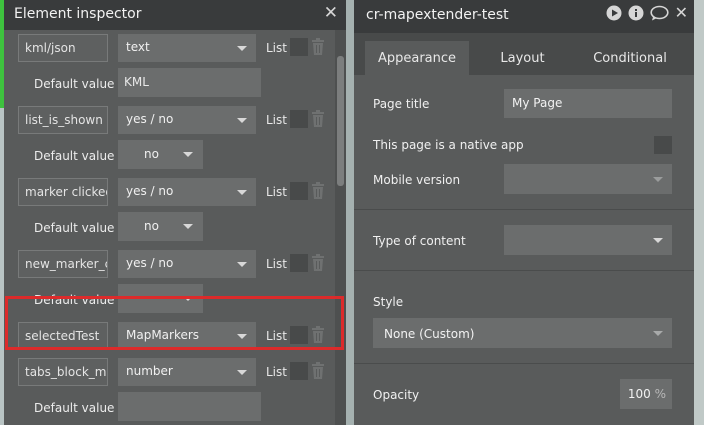  Describe the element at coordinates (63, 48) in the screenshot. I see `state-name-input: kml/json` at that location.